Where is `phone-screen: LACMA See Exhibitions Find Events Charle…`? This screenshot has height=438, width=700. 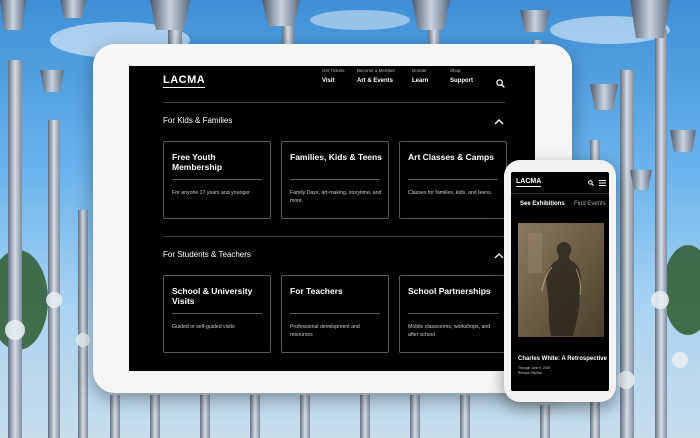 phone-screen: LACMA See Exhibitions Find Events Charle… is located at coordinates (560, 281).